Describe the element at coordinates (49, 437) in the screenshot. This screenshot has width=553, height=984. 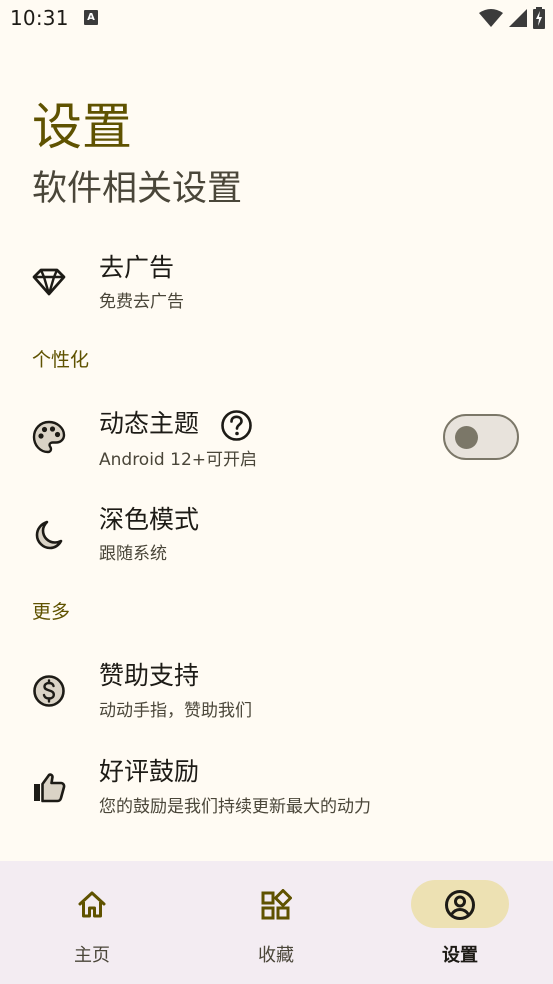
I see `palette-icon` at that location.